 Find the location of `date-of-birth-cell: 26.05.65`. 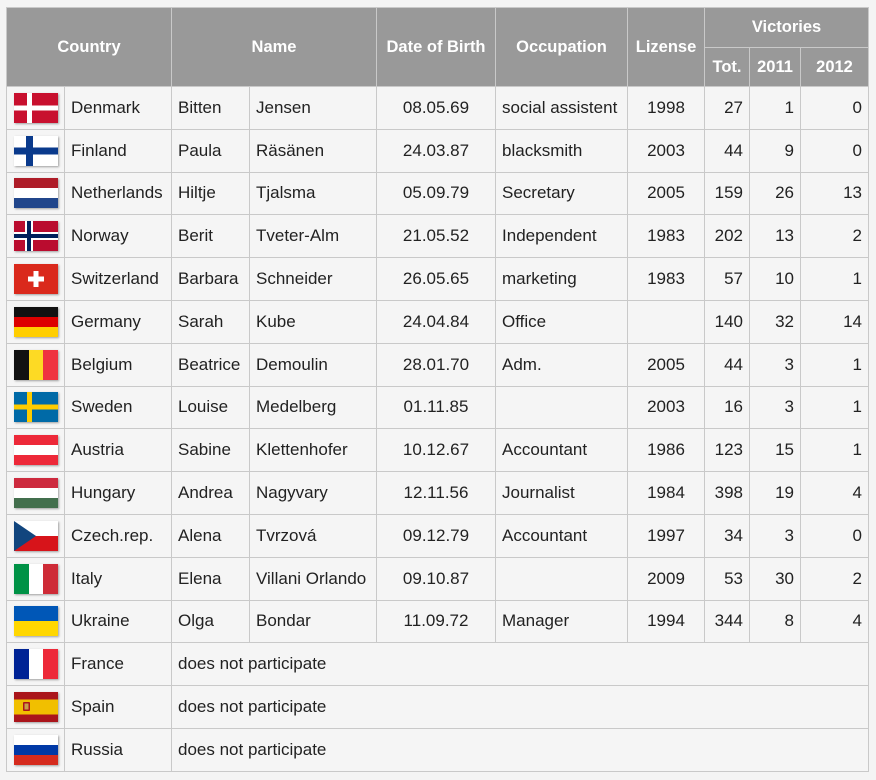

date-of-birth-cell: 26.05.65 is located at coordinates (436, 279).